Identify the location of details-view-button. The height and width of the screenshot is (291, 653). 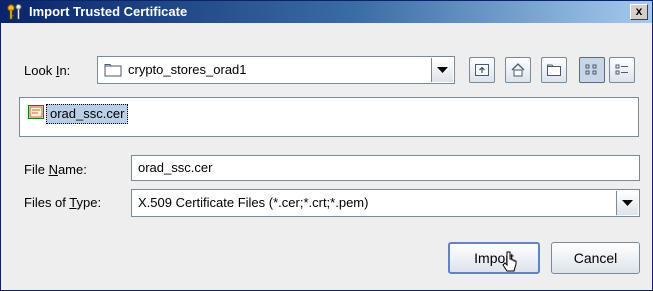
(622, 70).